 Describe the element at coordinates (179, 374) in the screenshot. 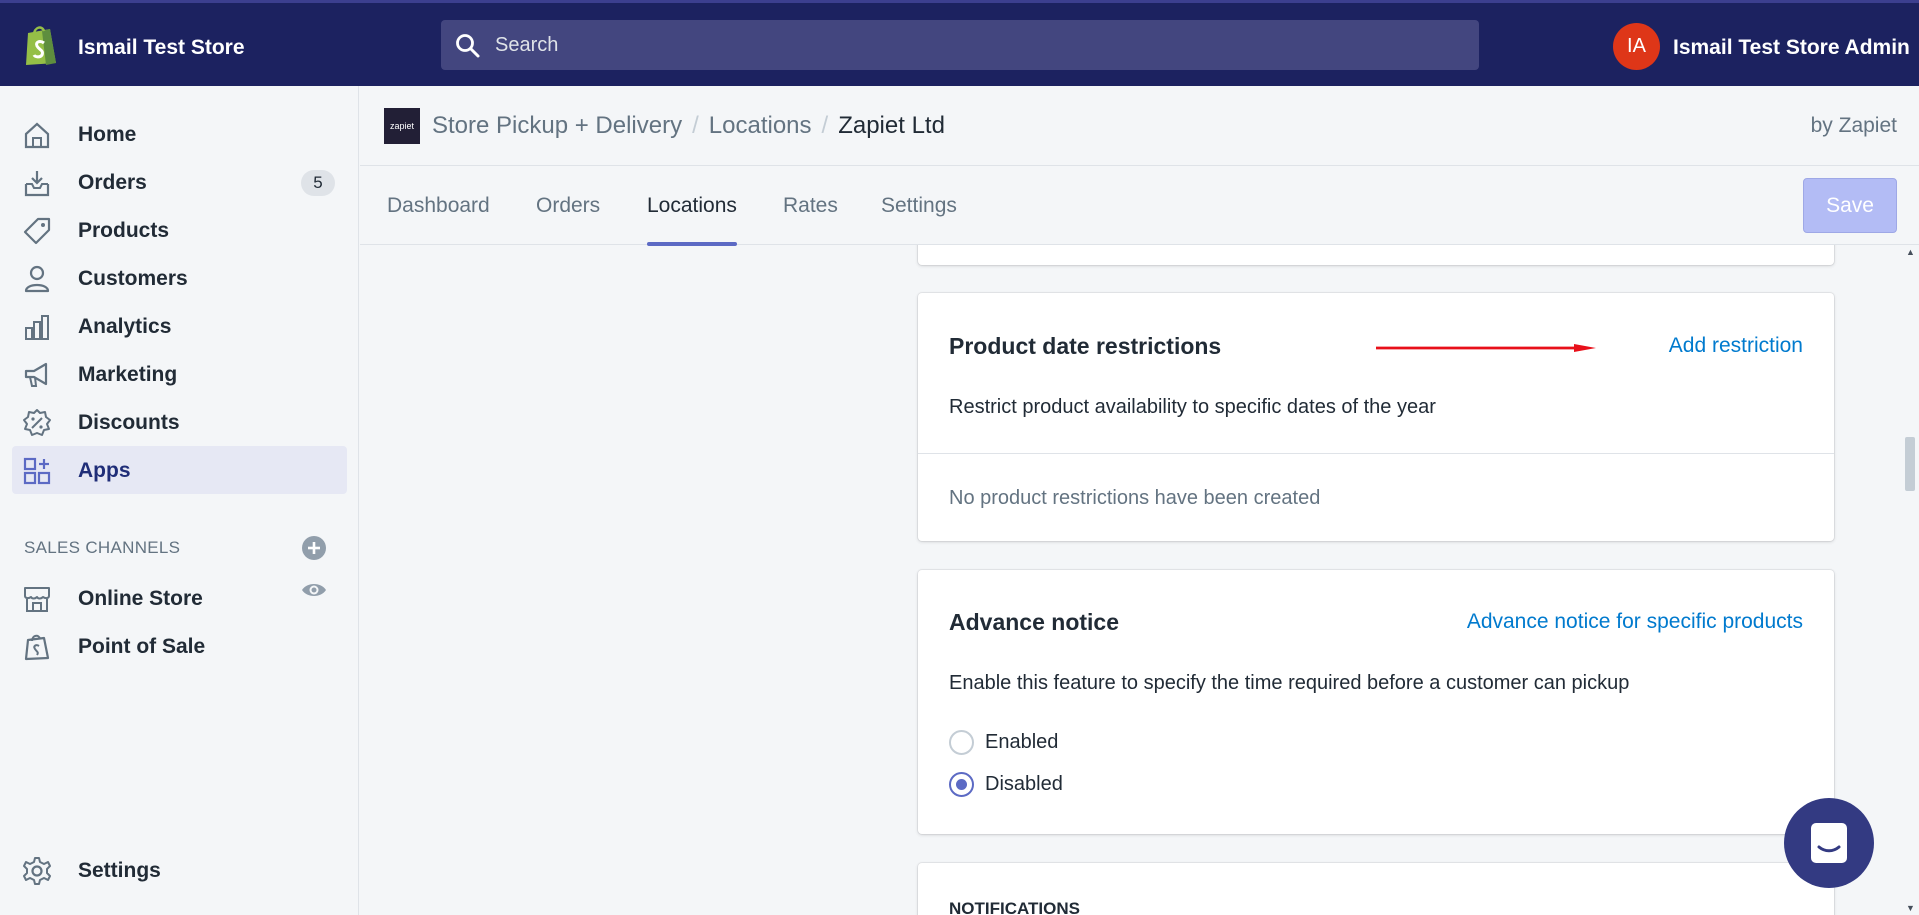

I see `sidebar-item-marketing: Marketing` at that location.